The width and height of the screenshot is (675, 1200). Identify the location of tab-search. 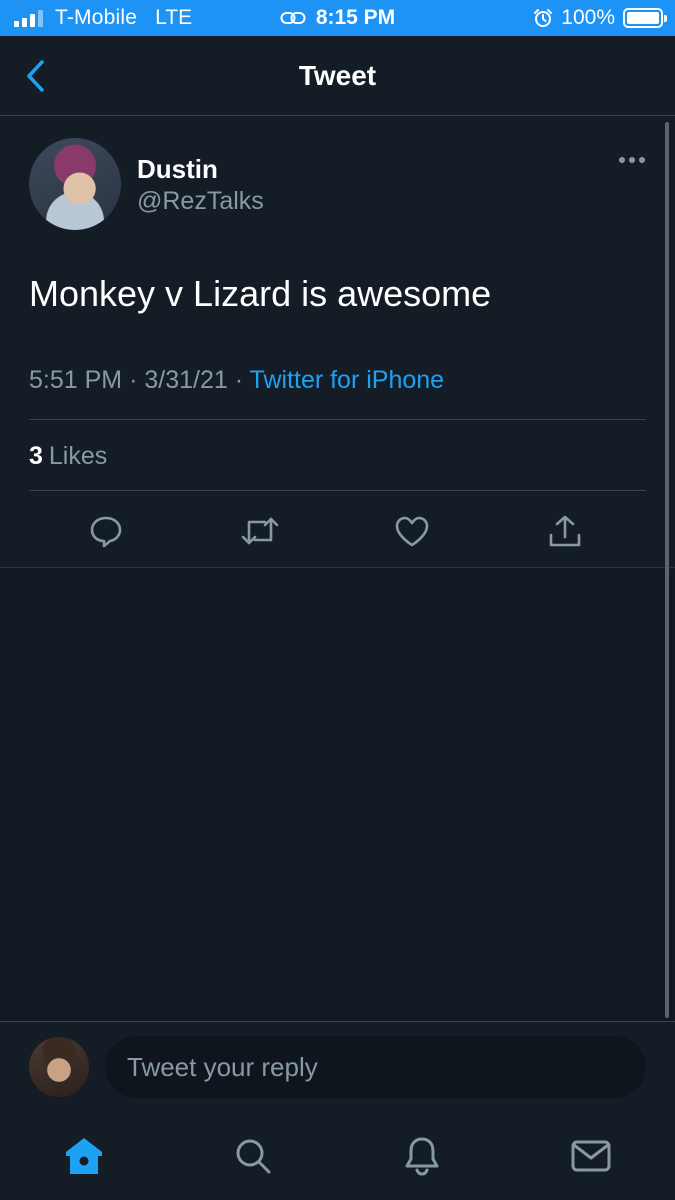
(253, 1156).